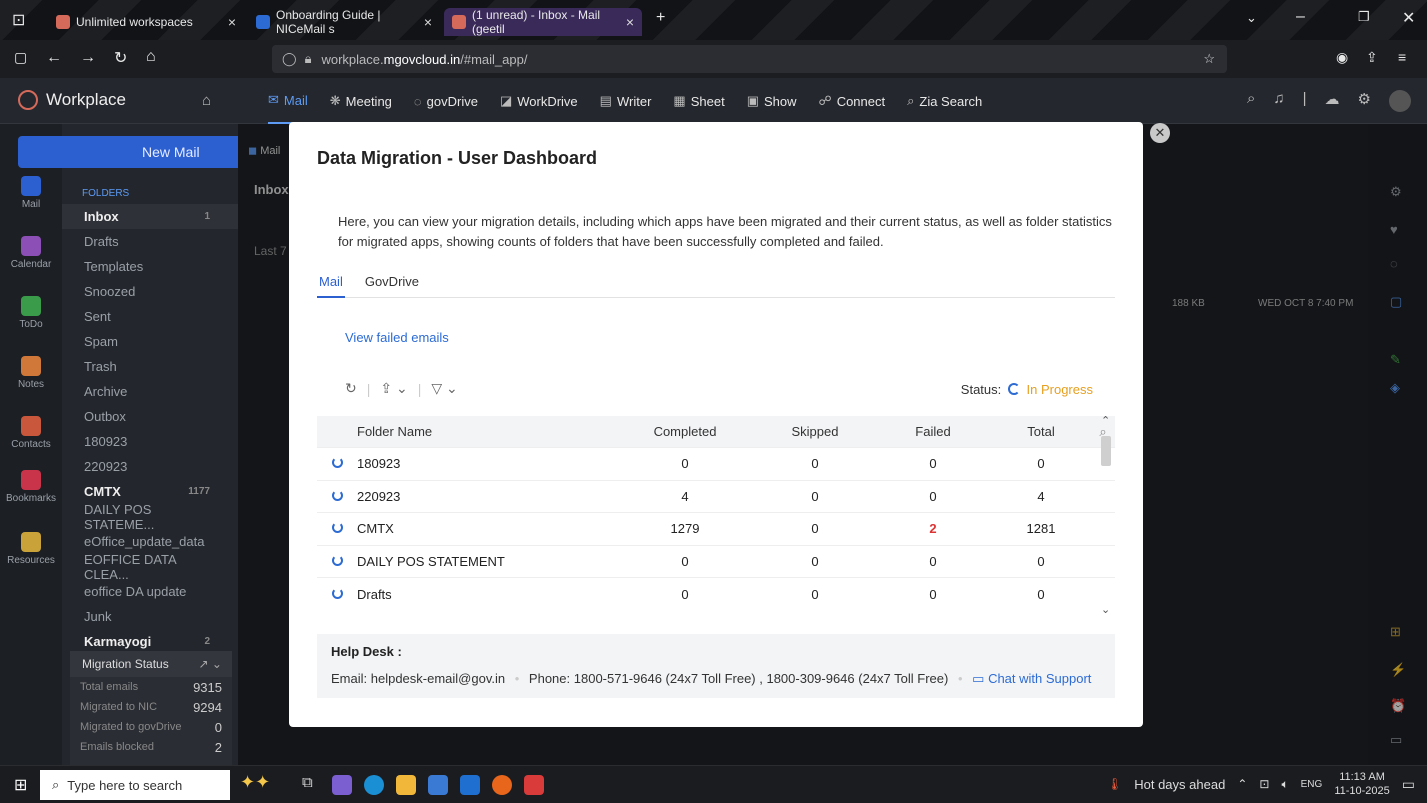  Describe the element at coordinates (1300, 17) in the screenshot. I see `minimize-icon: –` at that location.